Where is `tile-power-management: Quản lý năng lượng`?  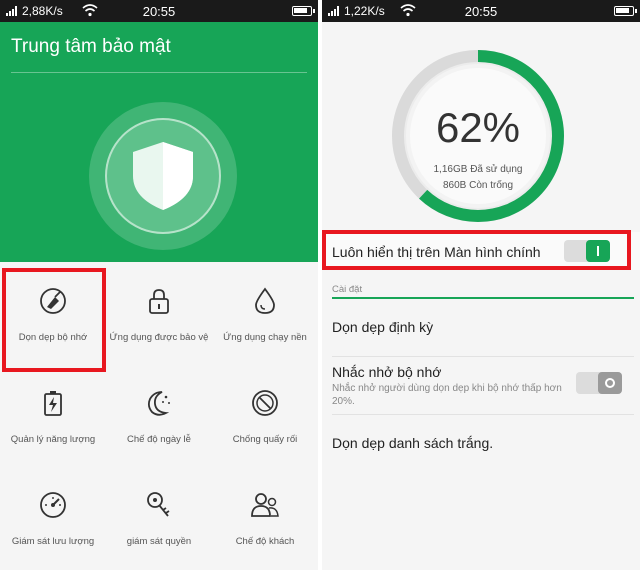 tile-power-management: Quản lý năng lượng is located at coordinates (53, 415).